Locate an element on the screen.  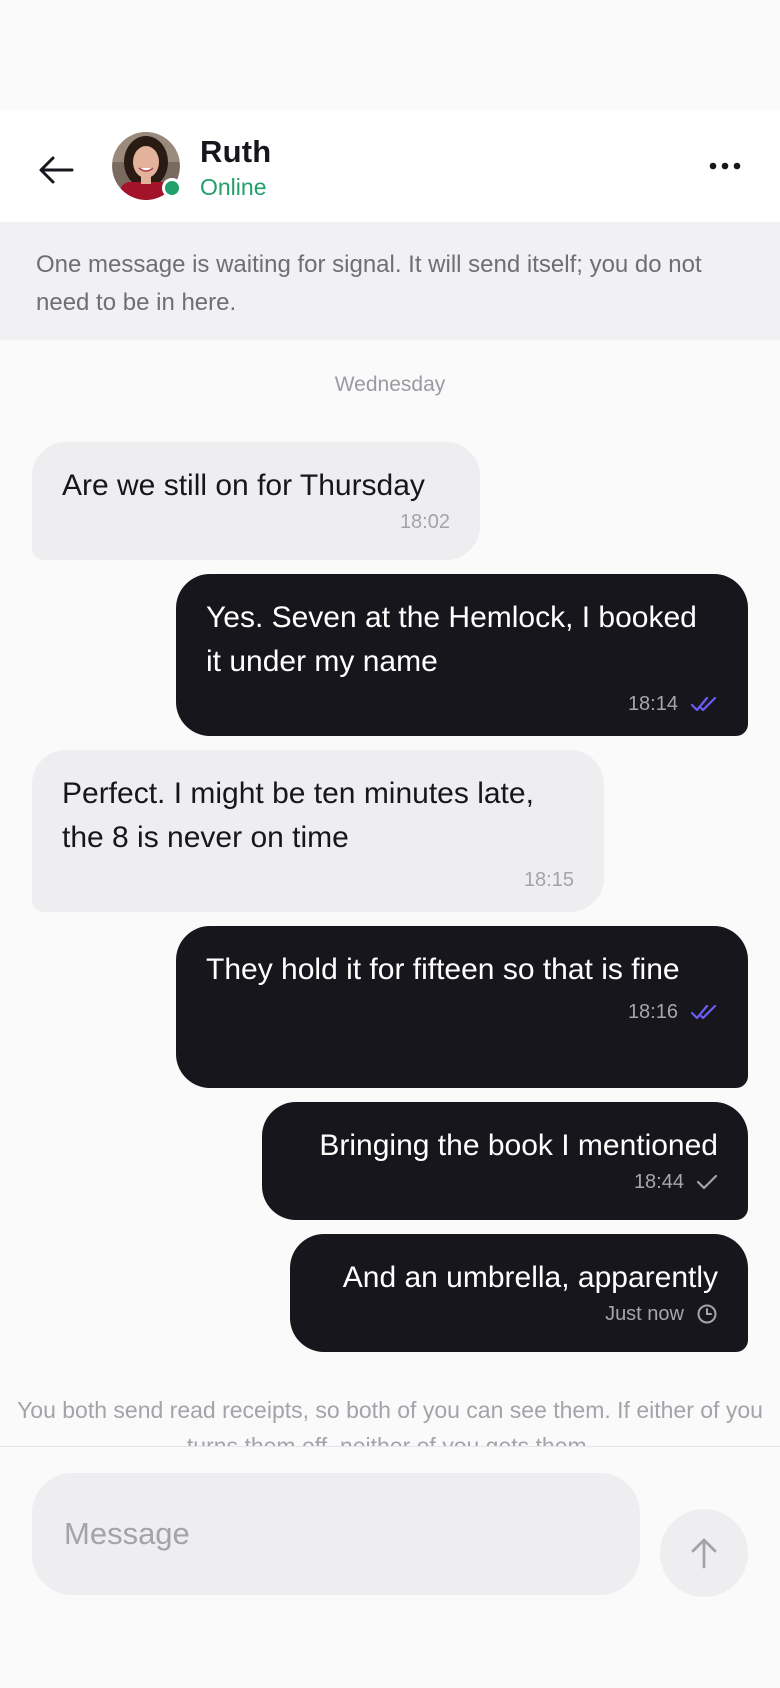
message-bubble-incoming: Are we still on for Thursday 18:02 is located at coordinates (256, 501).